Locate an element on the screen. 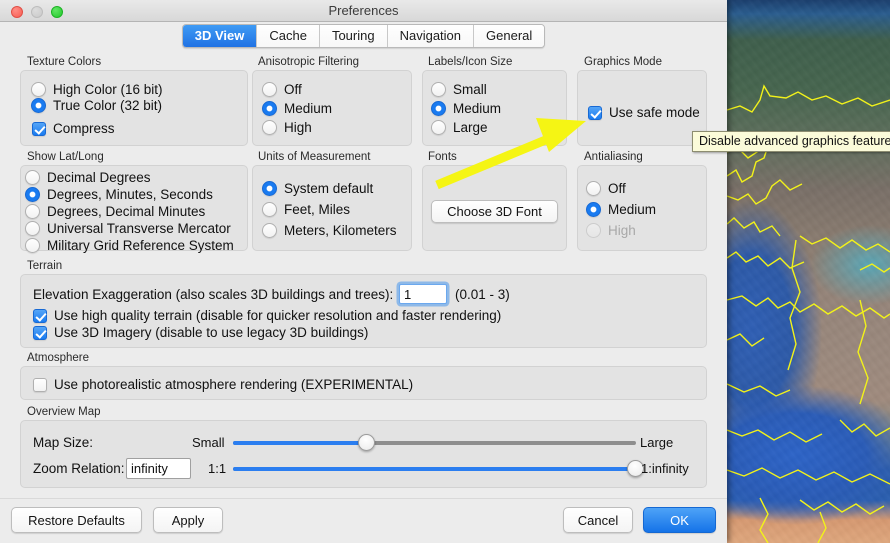  texture-colors-label: Texture Colors is located at coordinates (64, 62).